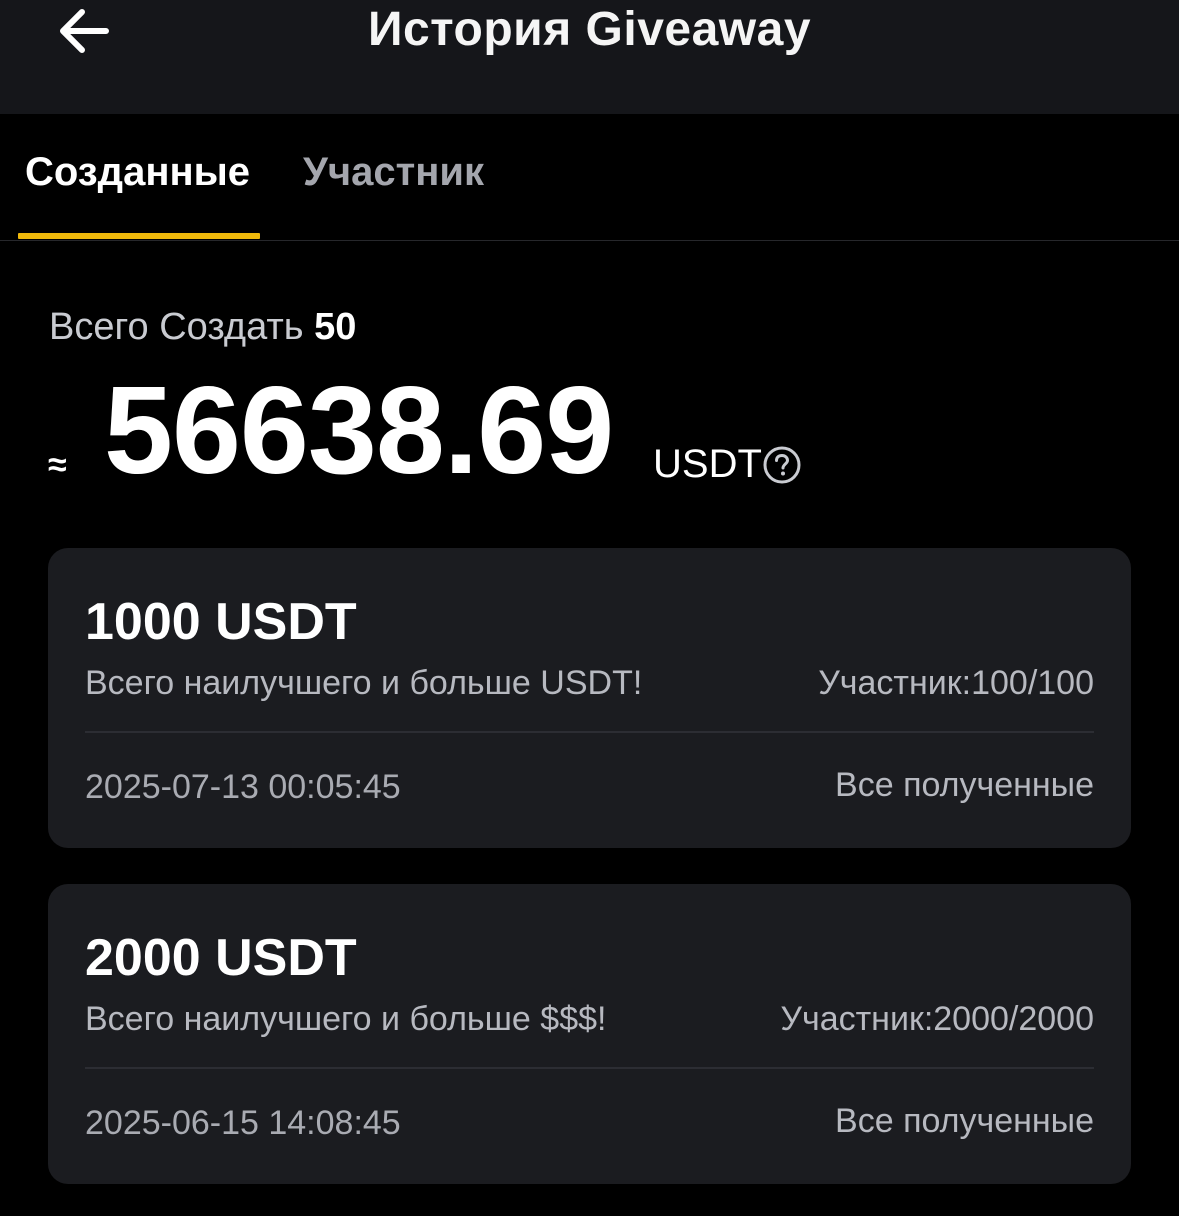  I want to click on giveaway-amount: 1000 USDT, so click(221, 622).